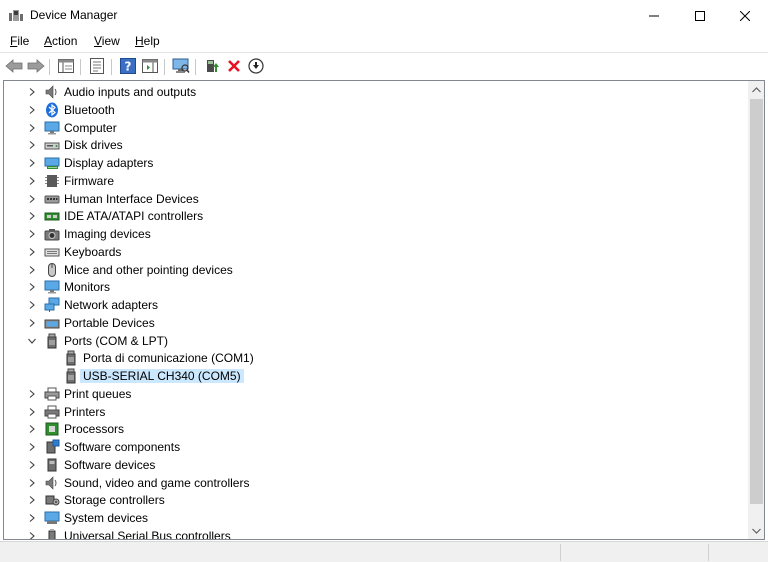 Image resolution: width=768 pixels, height=562 pixels. What do you see at coordinates (52, 252) in the screenshot?
I see `keyboard-icon` at bounding box center [52, 252].